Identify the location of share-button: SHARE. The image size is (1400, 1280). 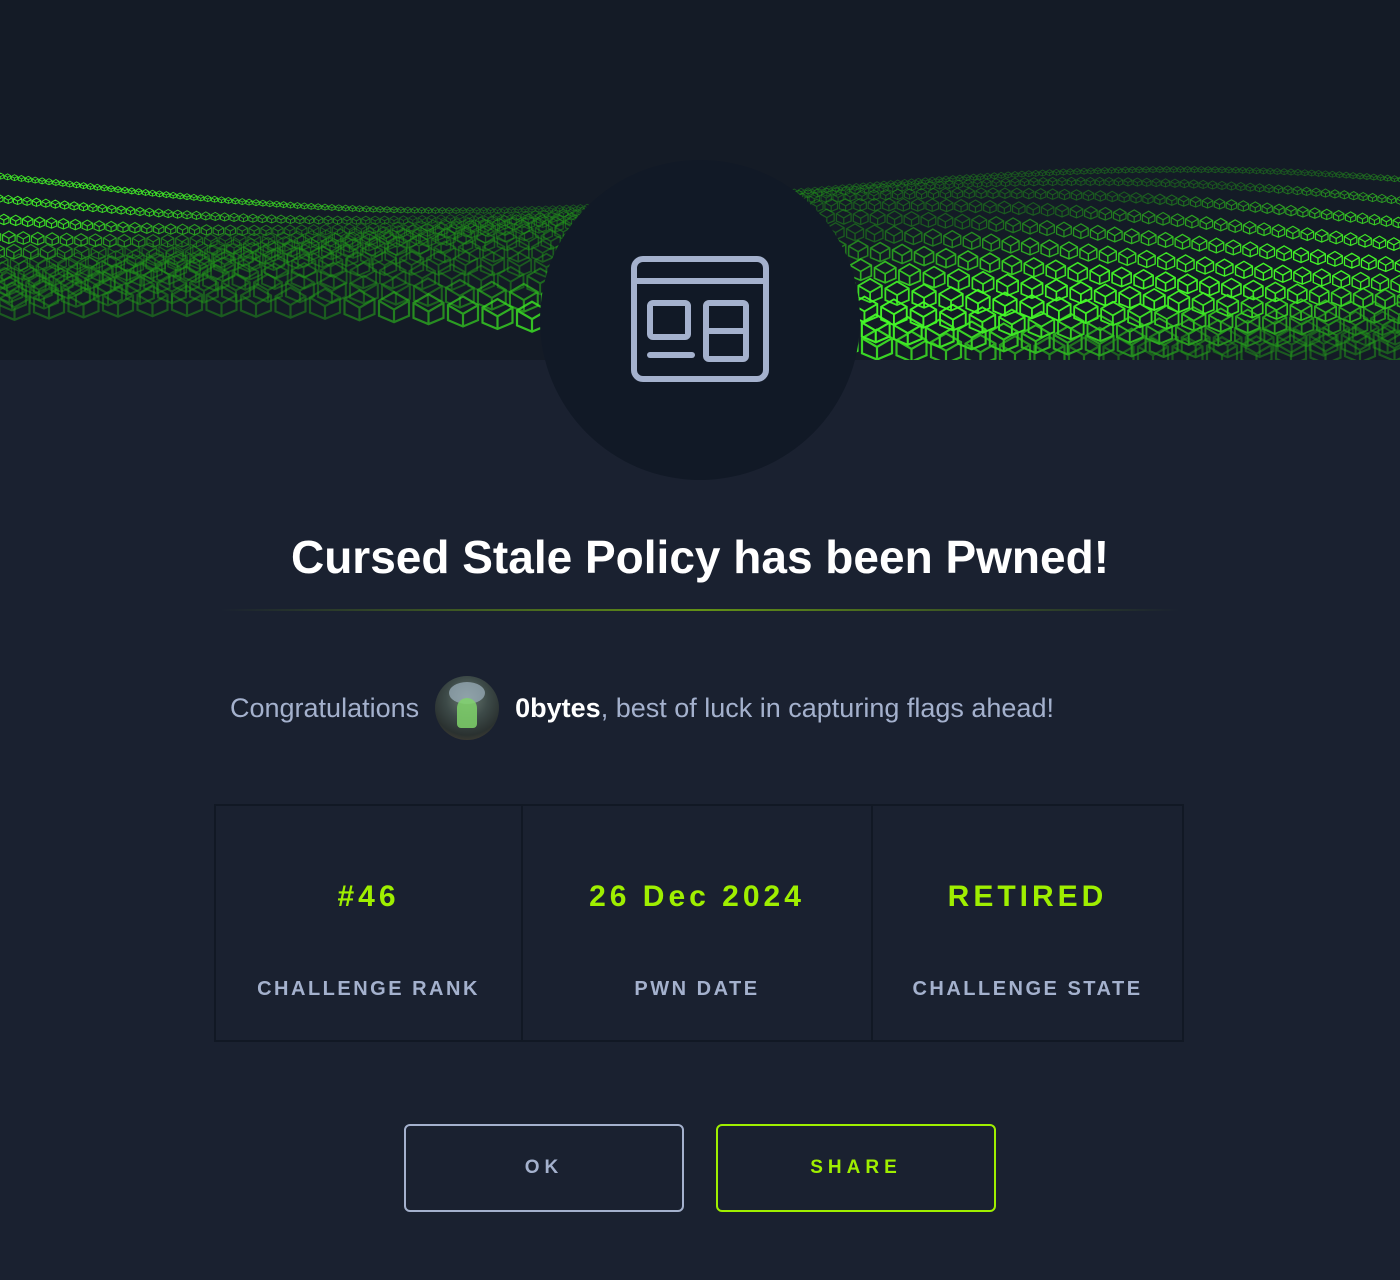
(856, 1168).